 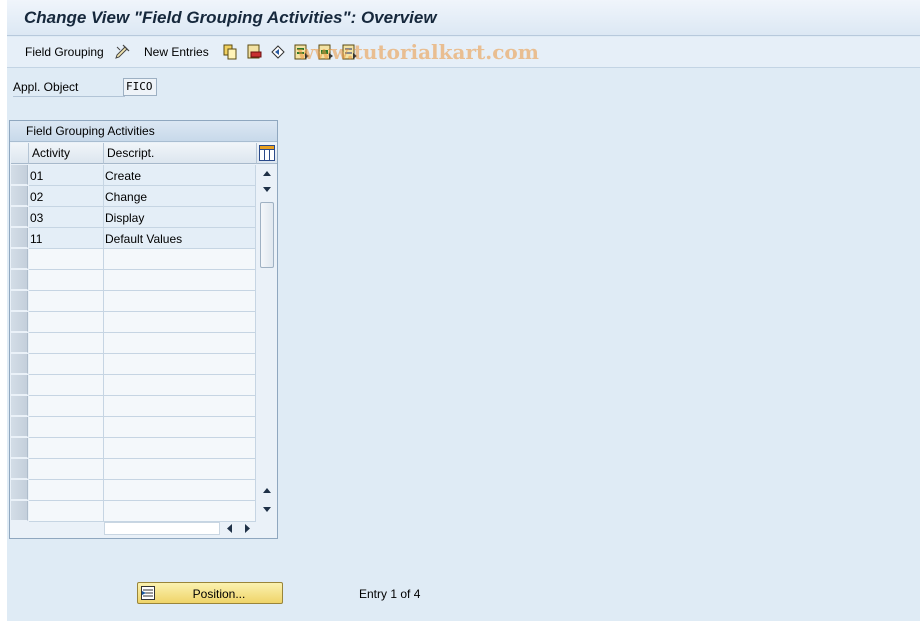 I want to click on change-icon, so click(x=122, y=52).